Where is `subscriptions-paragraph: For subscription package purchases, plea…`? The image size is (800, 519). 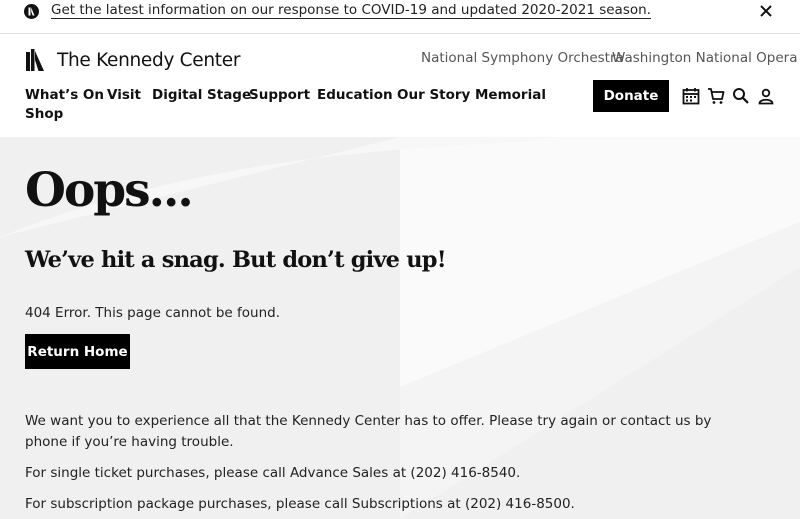 subscriptions-paragraph: For subscription package purchases, plea… is located at coordinates (300, 504).